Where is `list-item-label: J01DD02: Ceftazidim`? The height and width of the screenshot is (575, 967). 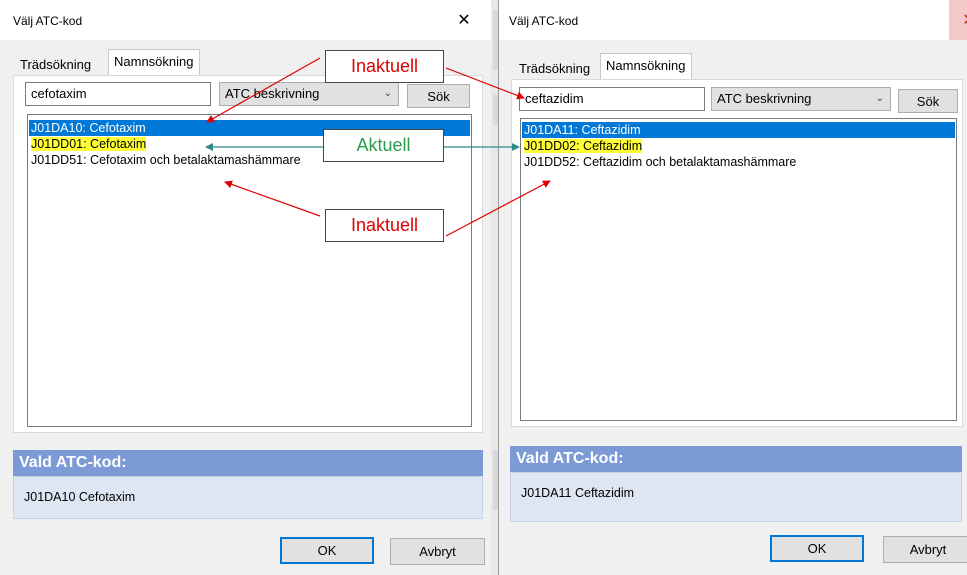
list-item-label: J01DD02: Ceftazidim is located at coordinates (583, 146).